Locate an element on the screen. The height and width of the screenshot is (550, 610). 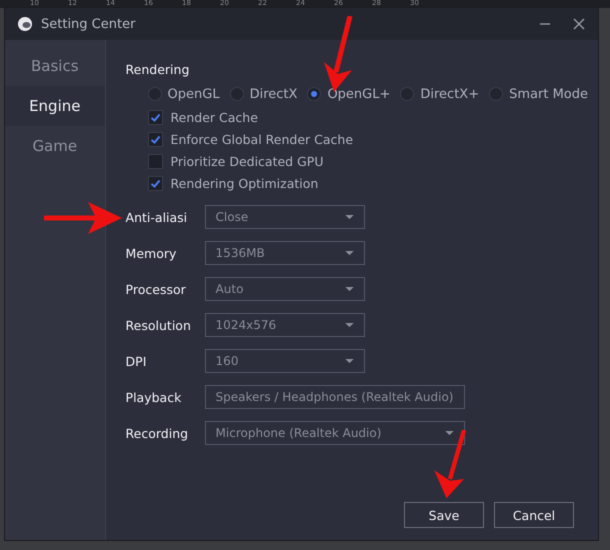
checkbox-label: Prioritize Dedicated GPU is located at coordinates (247, 161).